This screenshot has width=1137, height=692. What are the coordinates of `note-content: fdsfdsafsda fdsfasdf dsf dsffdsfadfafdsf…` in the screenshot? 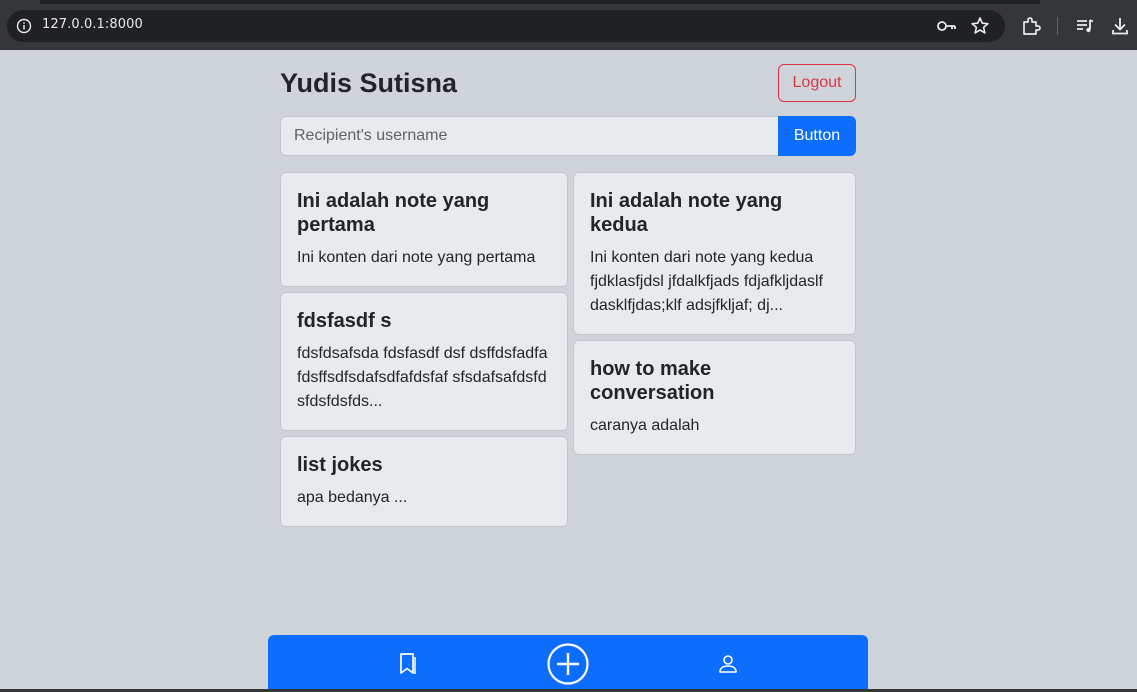 It's located at (422, 377).